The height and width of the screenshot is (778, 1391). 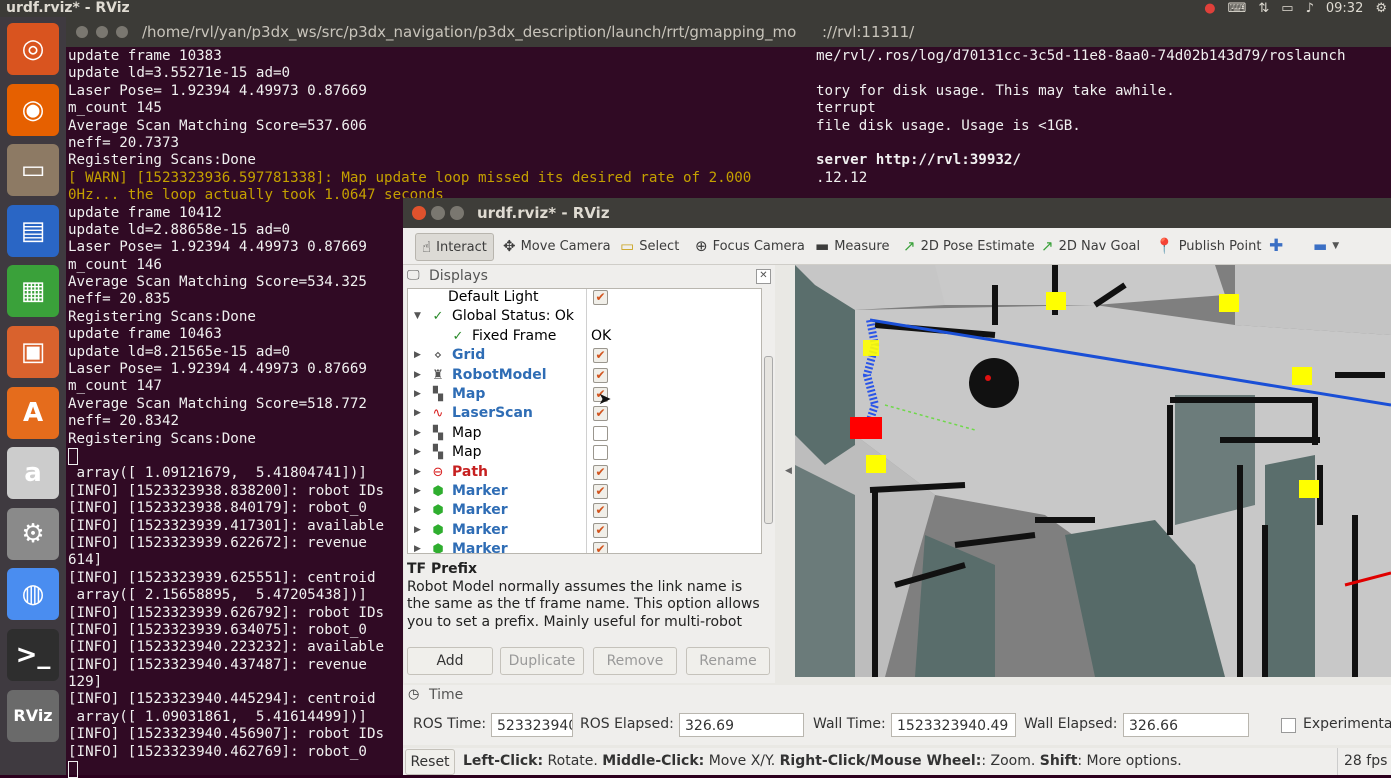 What do you see at coordinates (542, 661) in the screenshot?
I see `duplicate-button: Duplicate` at bounding box center [542, 661].